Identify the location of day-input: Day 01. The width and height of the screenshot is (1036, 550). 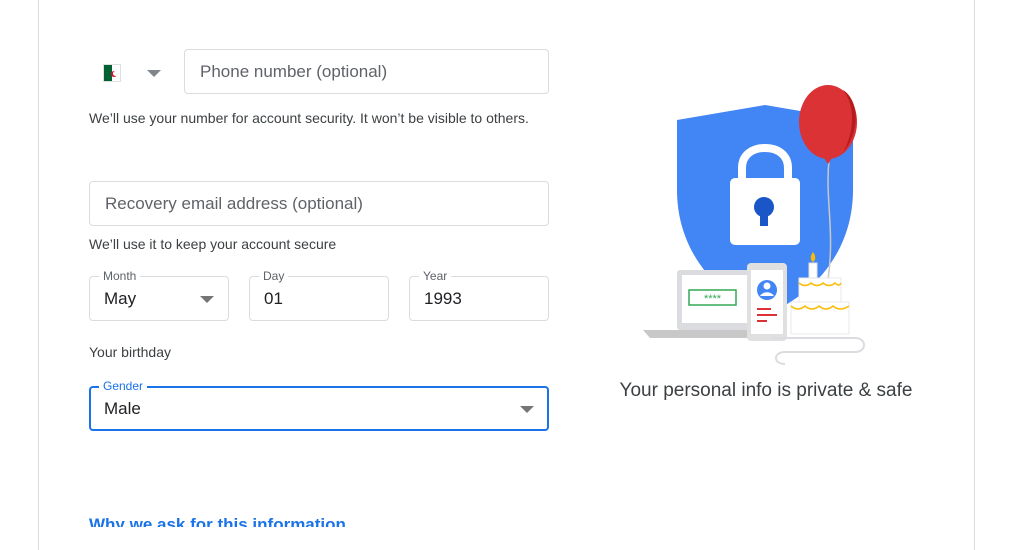
(319, 295).